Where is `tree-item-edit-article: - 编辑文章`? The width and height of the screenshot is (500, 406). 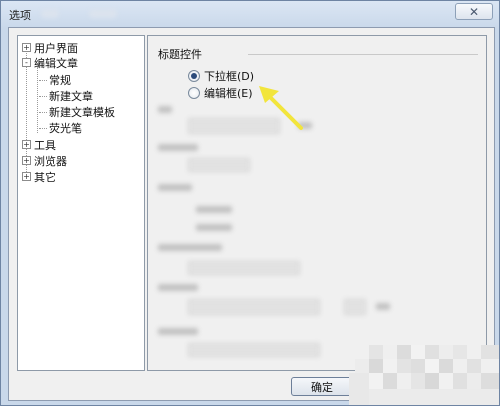
tree-item-edit-article: - 编辑文章 is located at coordinates (50, 62).